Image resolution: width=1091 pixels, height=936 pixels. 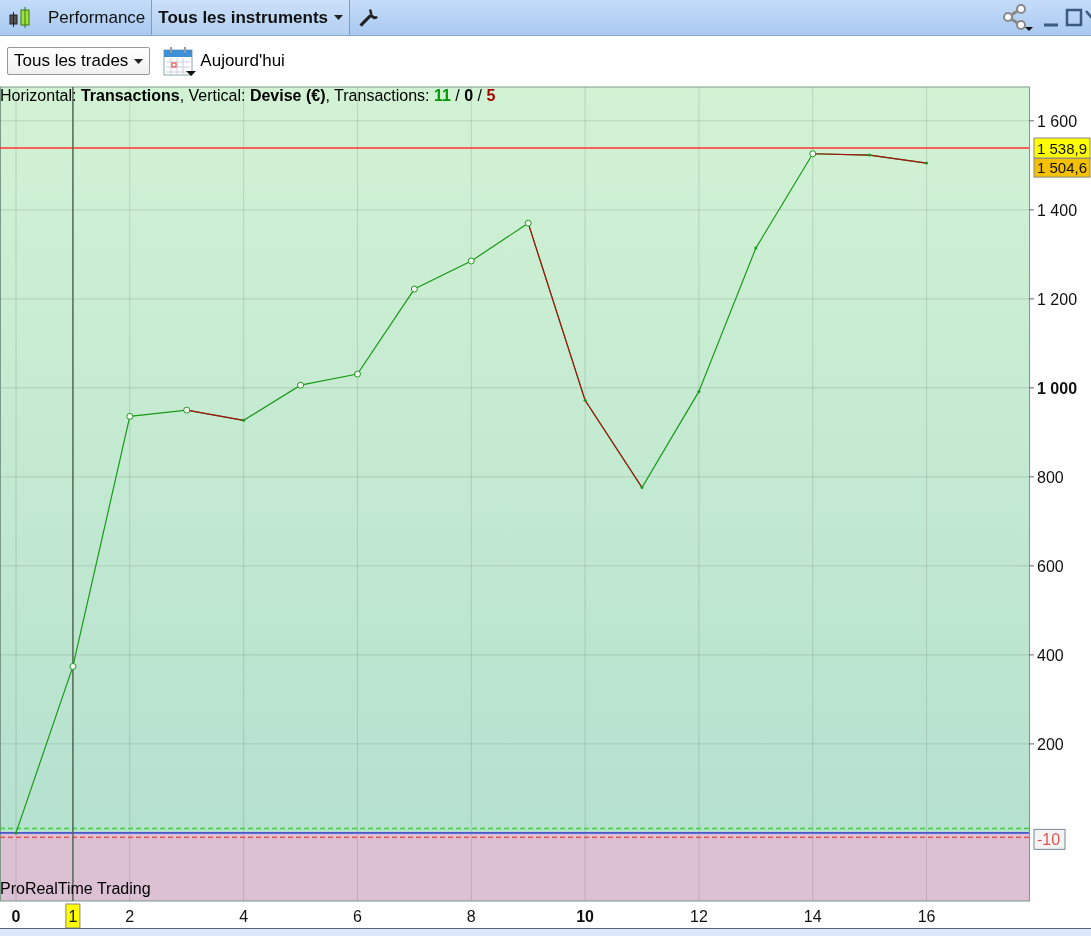 What do you see at coordinates (79, 61) in the screenshot?
I see `trade-filter-dropdown: Tous les trades` at bounding box center [79, 61].